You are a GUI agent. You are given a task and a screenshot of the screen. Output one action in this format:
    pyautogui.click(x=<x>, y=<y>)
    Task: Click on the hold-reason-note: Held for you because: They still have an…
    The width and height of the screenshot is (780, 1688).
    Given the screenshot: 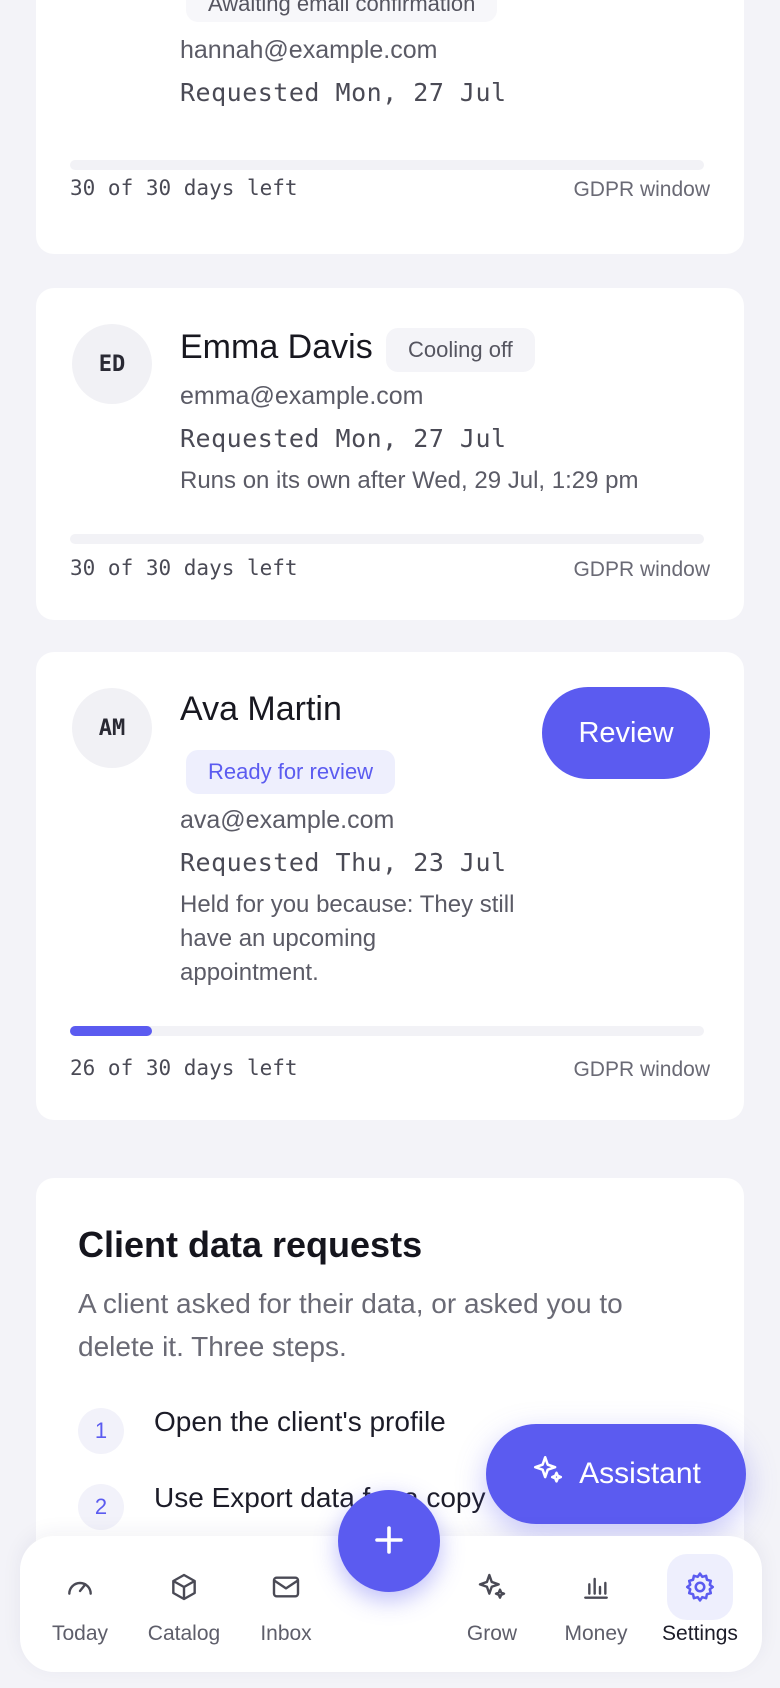 What is the action you would take?
    pyautogui.click(x=347, y=938)
    